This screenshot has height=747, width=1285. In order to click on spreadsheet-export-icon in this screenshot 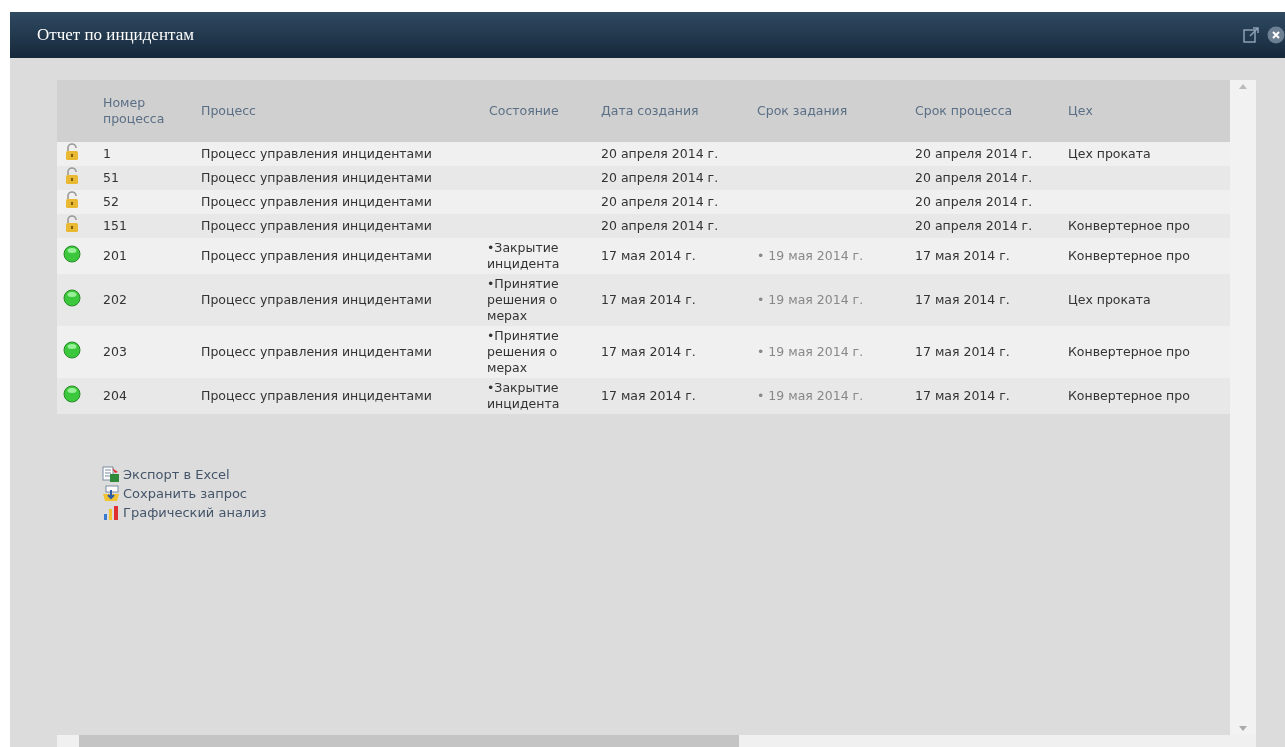, I will do `click(111, 474)`.